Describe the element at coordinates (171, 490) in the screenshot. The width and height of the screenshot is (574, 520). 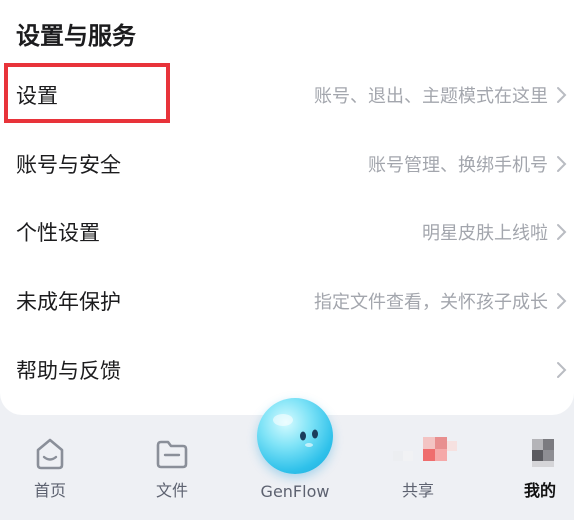
I see `tab-label: 文件` at that location.